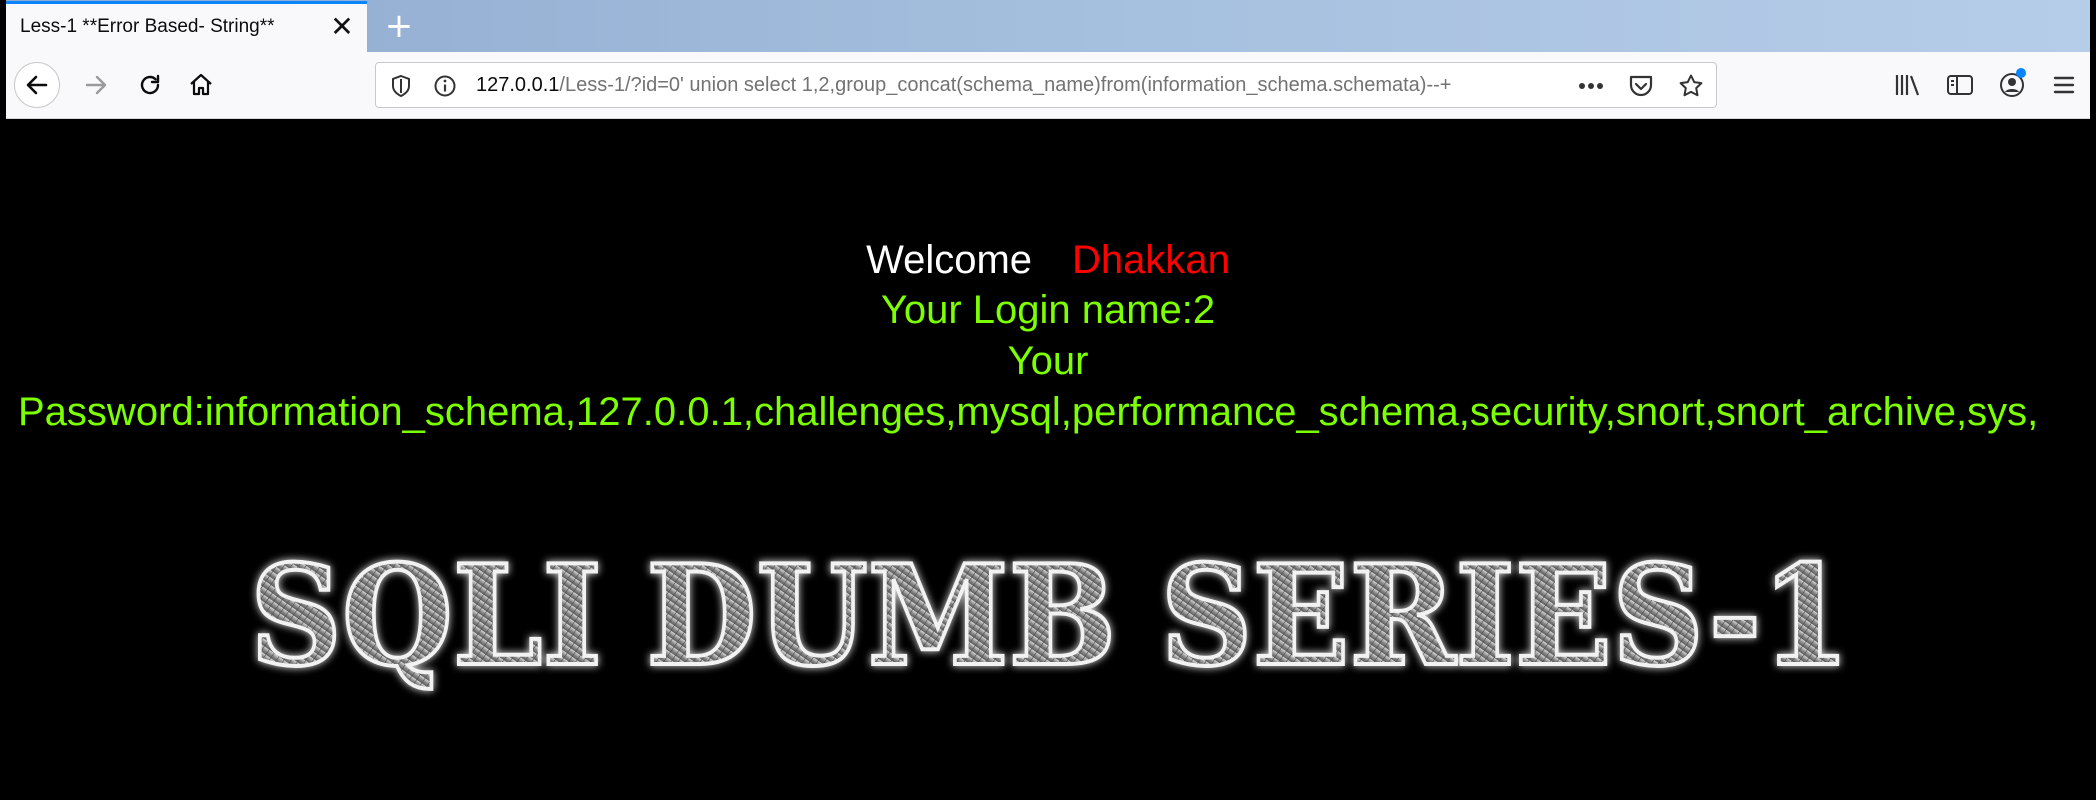 This screenshot has height=800, width=2096. I want to click on tab-strip: Less-1 **Error Based- String** ✕ +, so click(1048, 26).